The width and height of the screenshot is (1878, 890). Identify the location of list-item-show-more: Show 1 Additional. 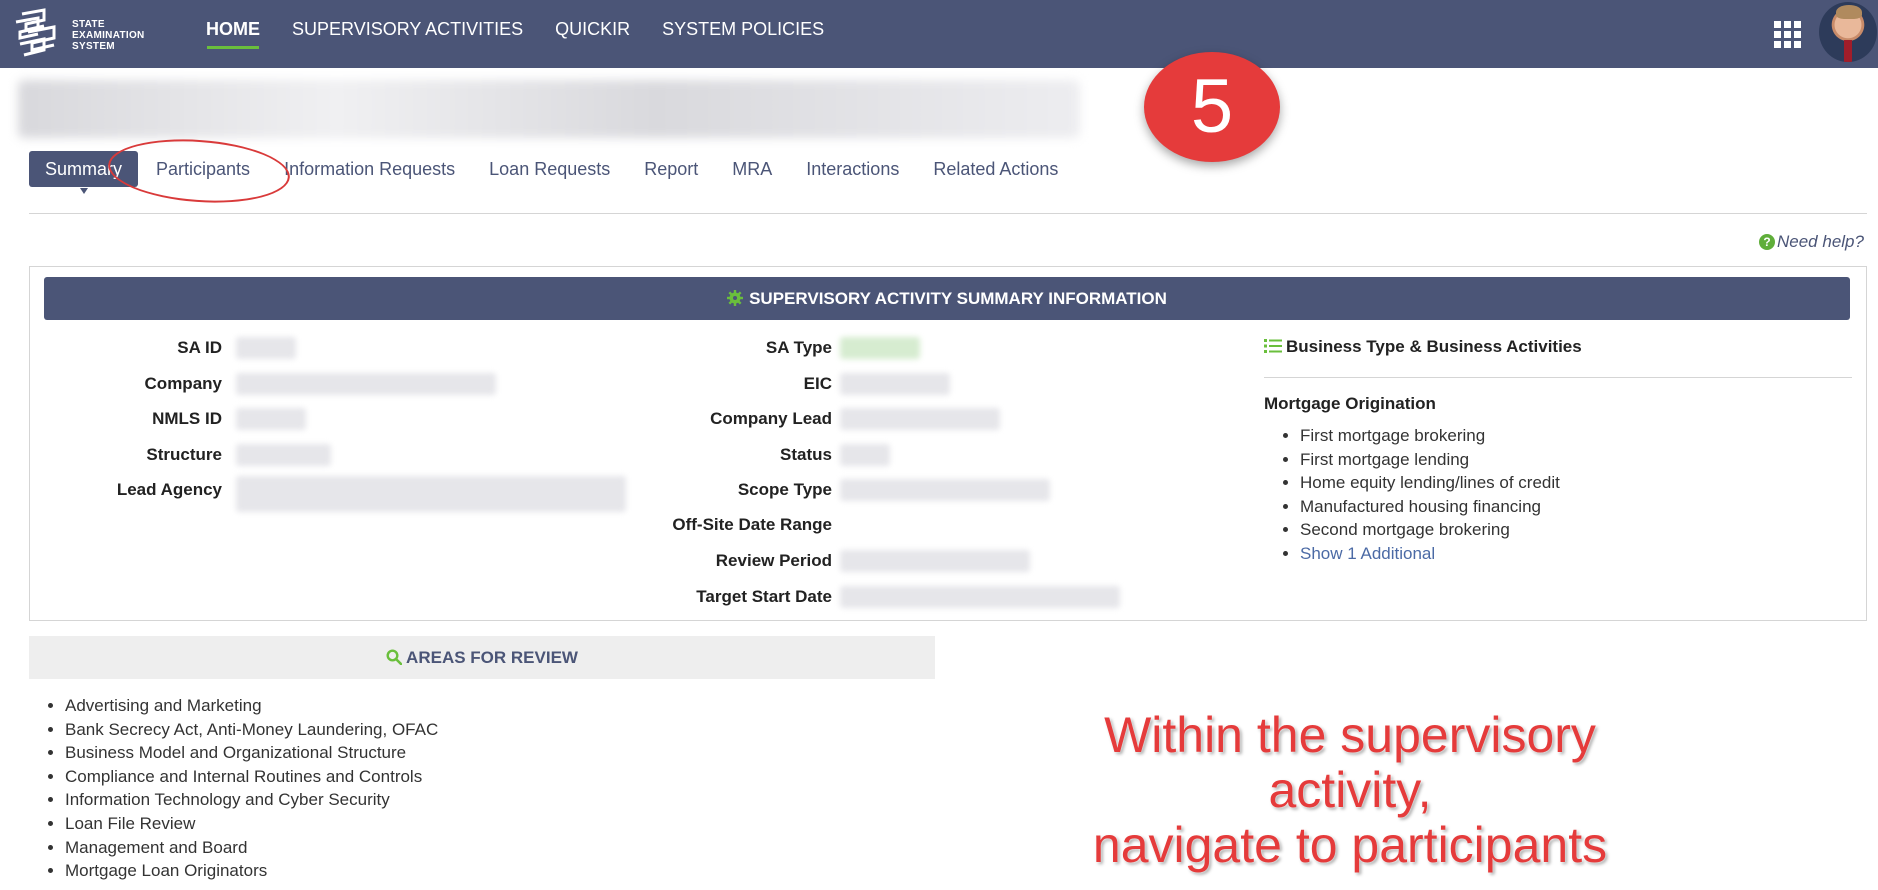
(1430, 554).